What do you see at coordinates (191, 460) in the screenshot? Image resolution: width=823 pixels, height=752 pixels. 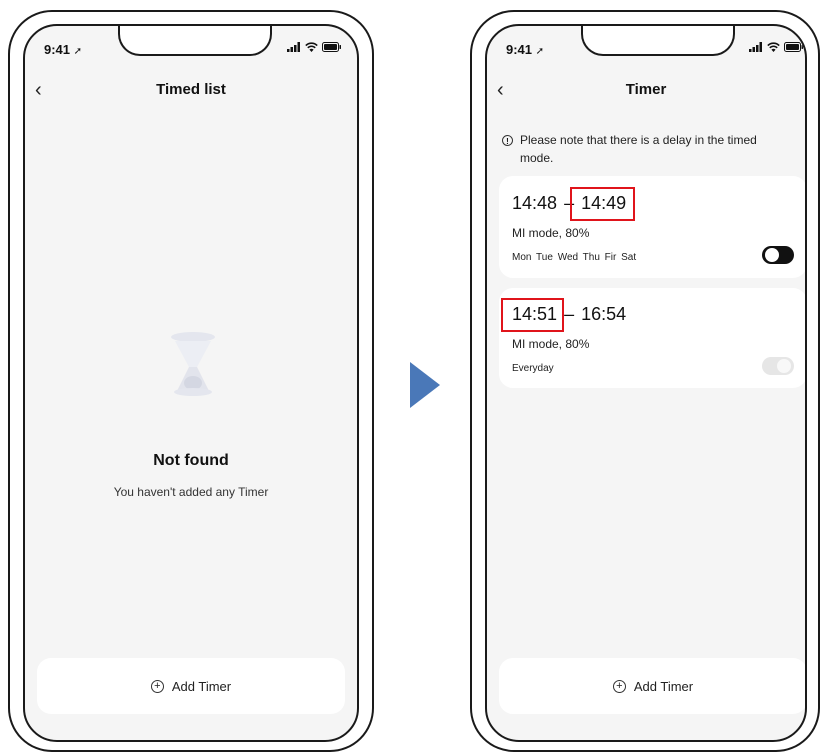 I see `empty-state-title: Not found` at bounding box center [191, 460].